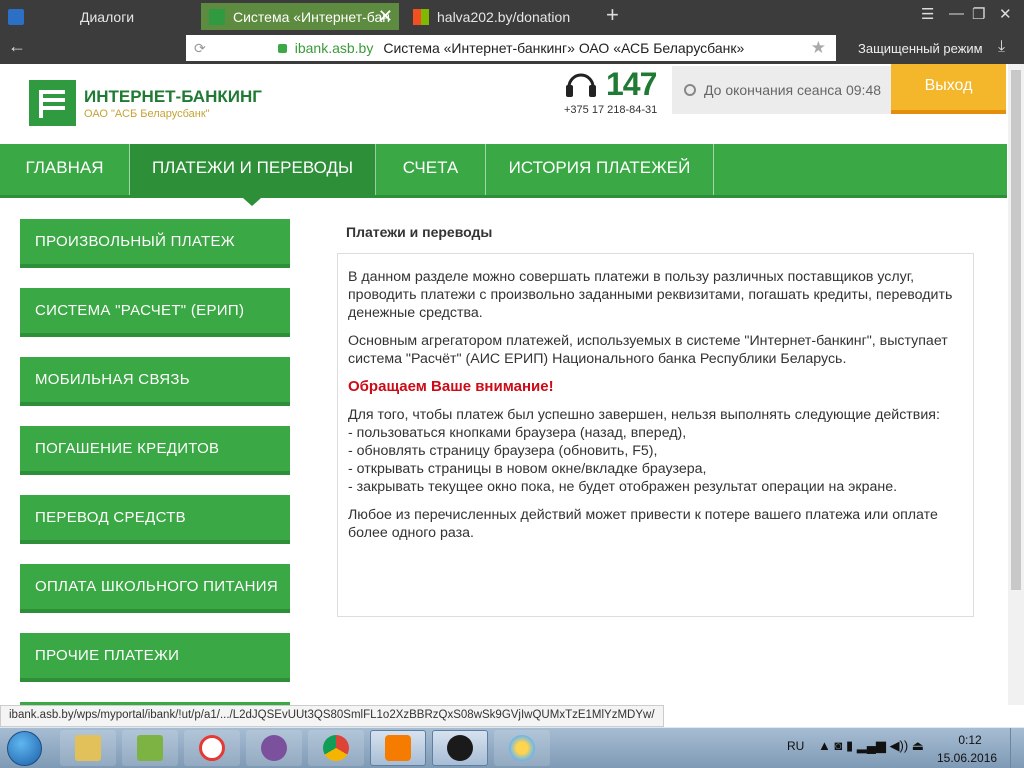  I want to click on show-desktop-button, so click(1017, 748).